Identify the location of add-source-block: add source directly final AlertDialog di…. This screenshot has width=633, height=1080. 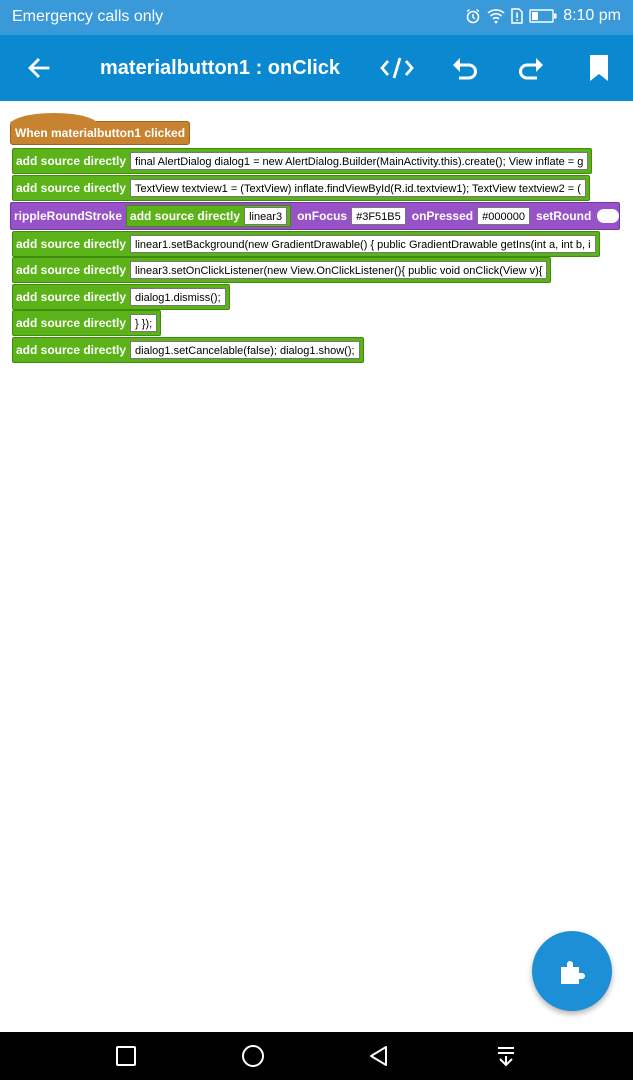
(302, 161).